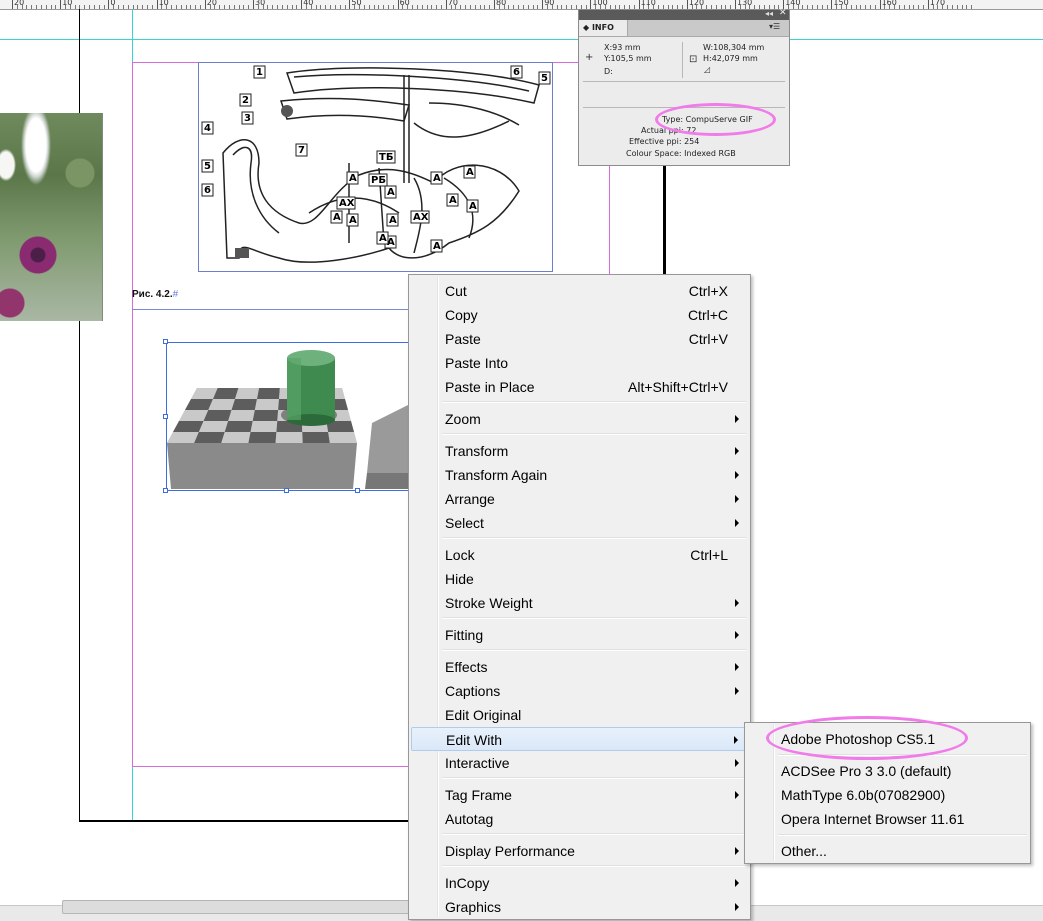 The image size is (1043, 921). I want to click on menu-item-display-performance: Display Performance, so click(579, 851).